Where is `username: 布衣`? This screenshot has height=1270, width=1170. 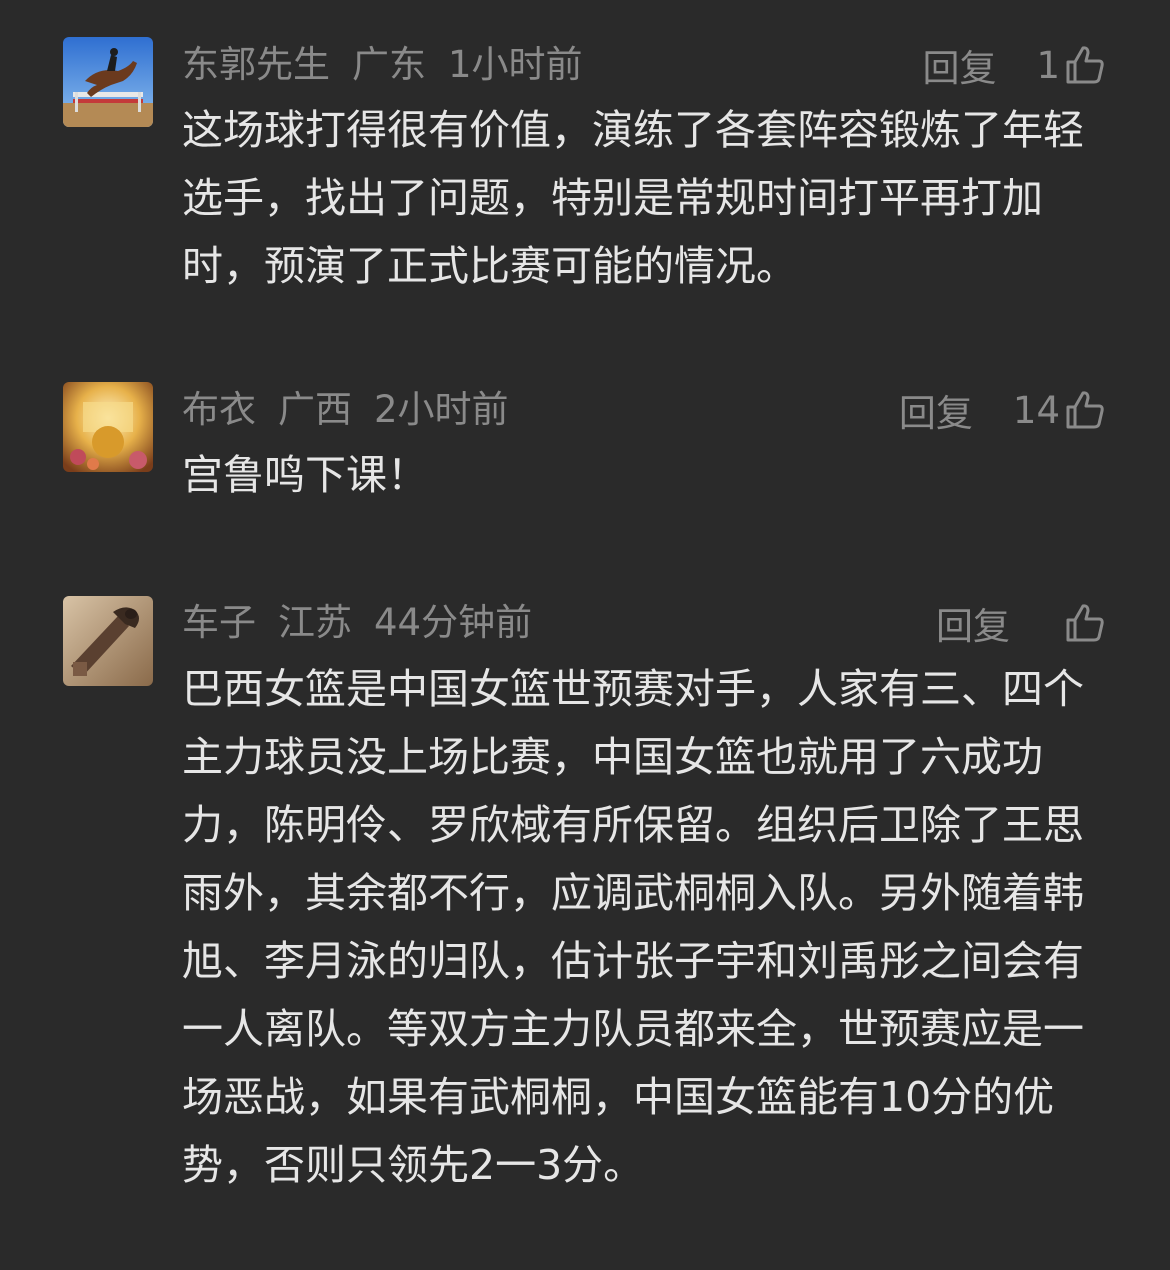
username: 布衣 is located at coordinates (219, 409).